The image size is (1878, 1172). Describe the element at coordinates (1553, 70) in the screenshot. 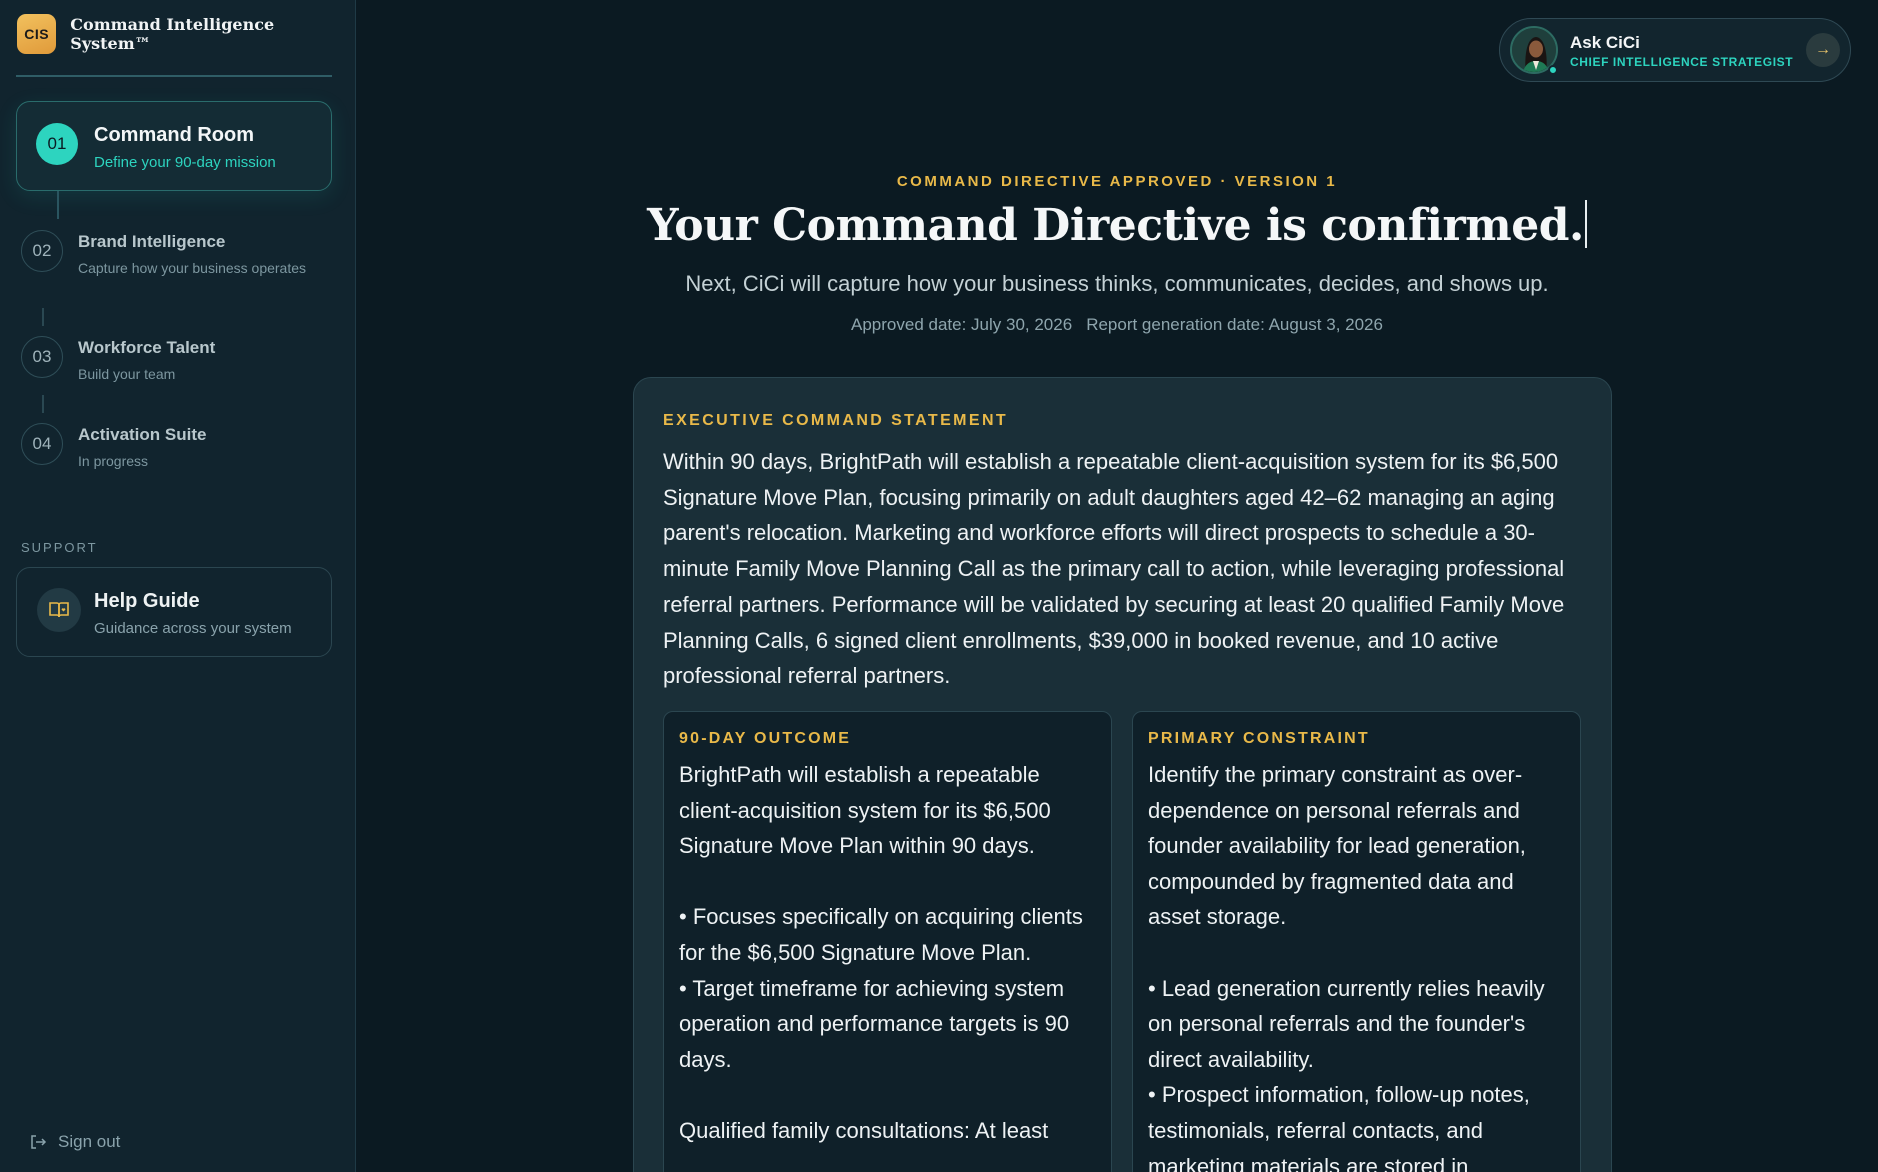

I see `online-status-dot` at that location.